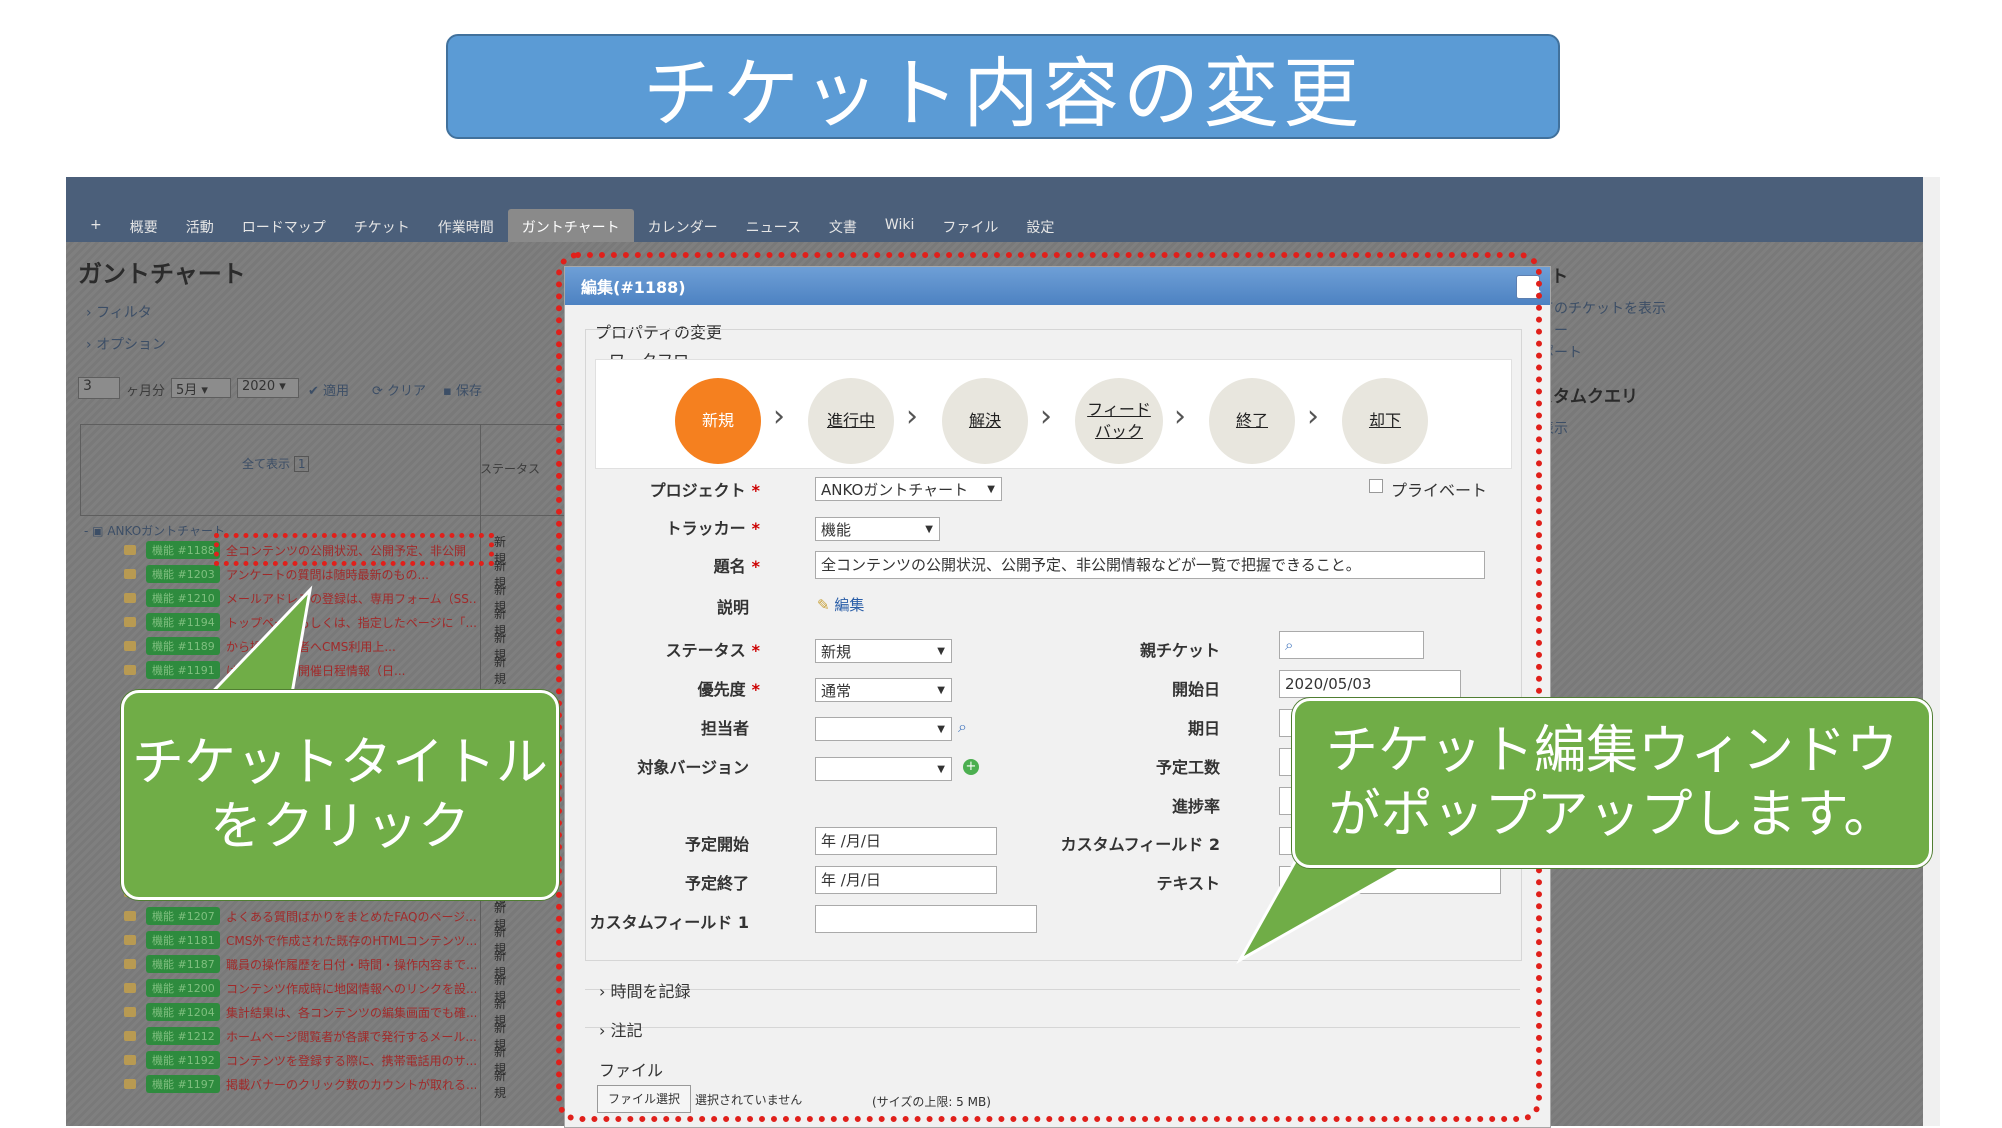 Image resolution: width=2002 pixels, height=1128 pixels. I want to click on nav-tab: ガントチャート, so click(570, 225).